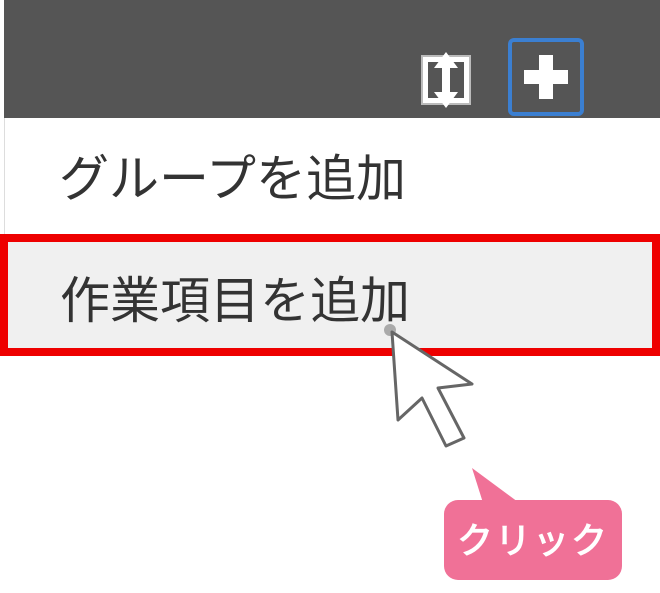  What do you see at coordinates (446, 80) in the screenshot?
I see `vertical-resize-icon` at bounding box center [446, 80].